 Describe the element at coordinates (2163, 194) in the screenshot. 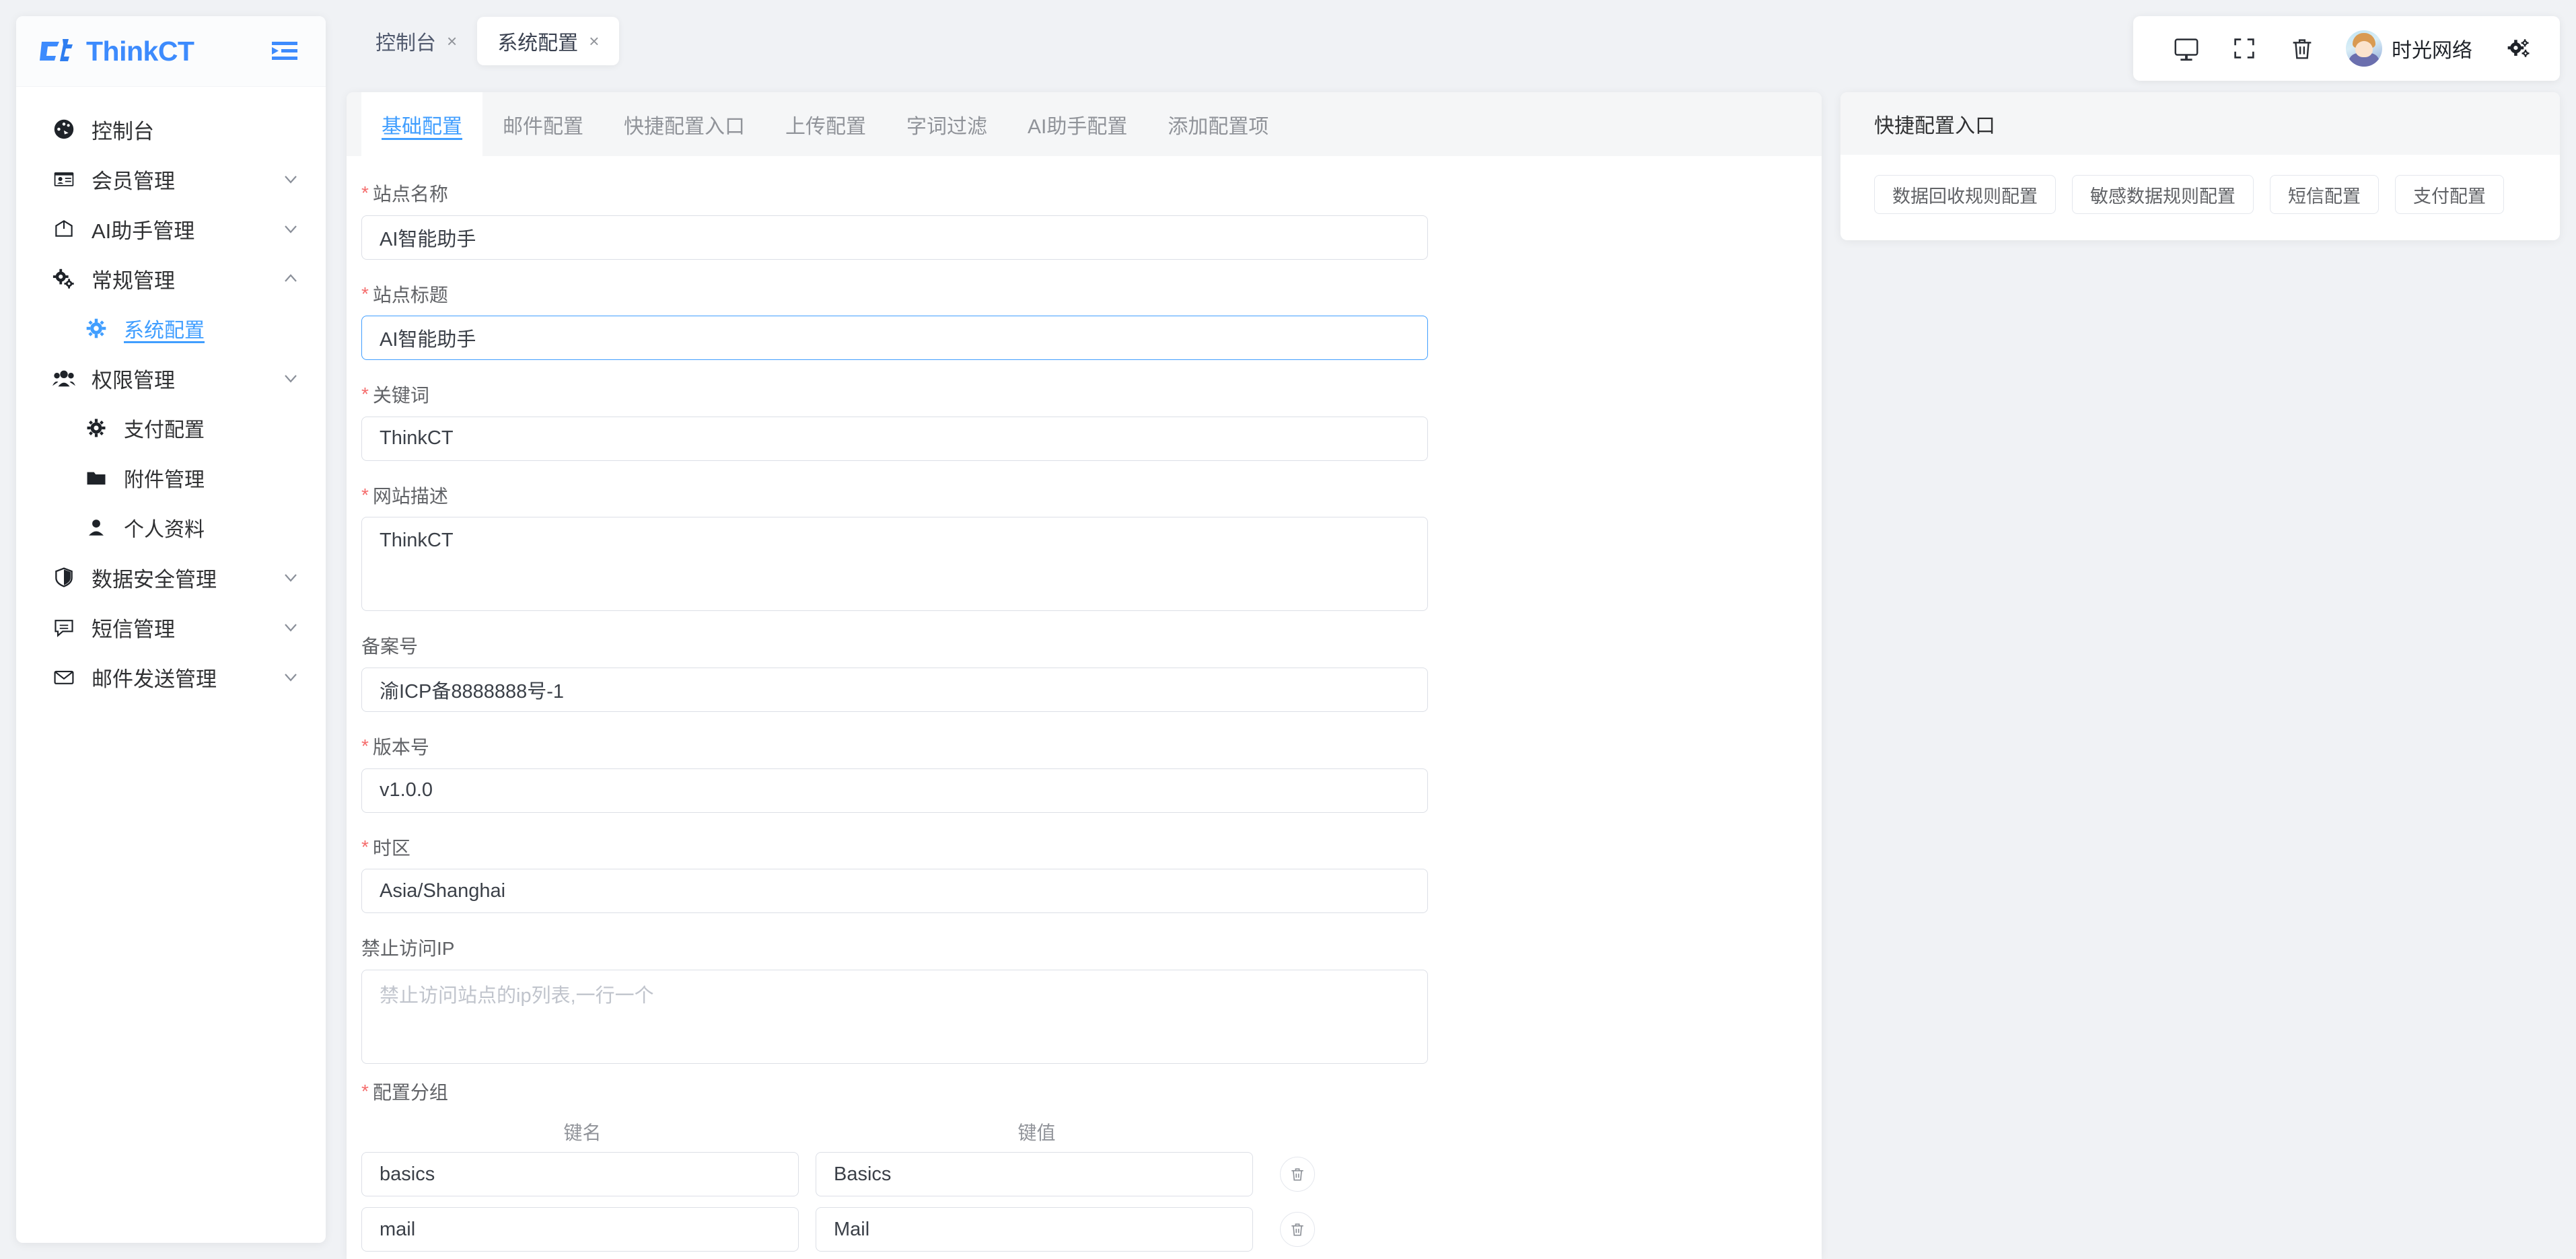

I see `quick-btn-sensitive-data-rule: 敏感数据规则配置` at that location.